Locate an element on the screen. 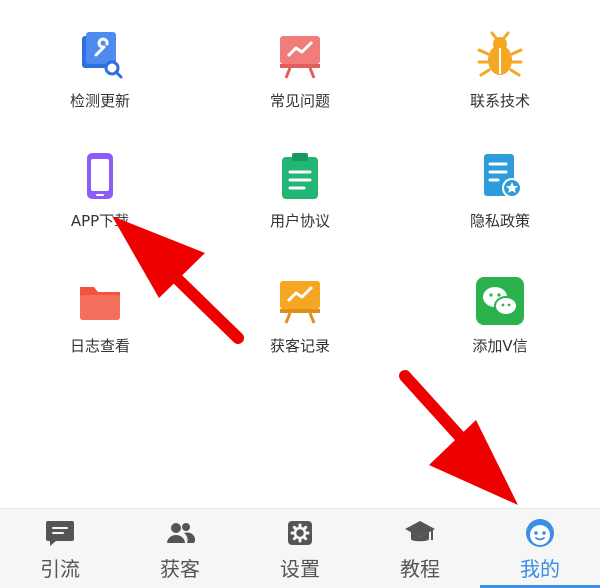 This screenshot has height=588, width=600. menu-item-faq: 常见问题 is located at coordinates (300, 70).